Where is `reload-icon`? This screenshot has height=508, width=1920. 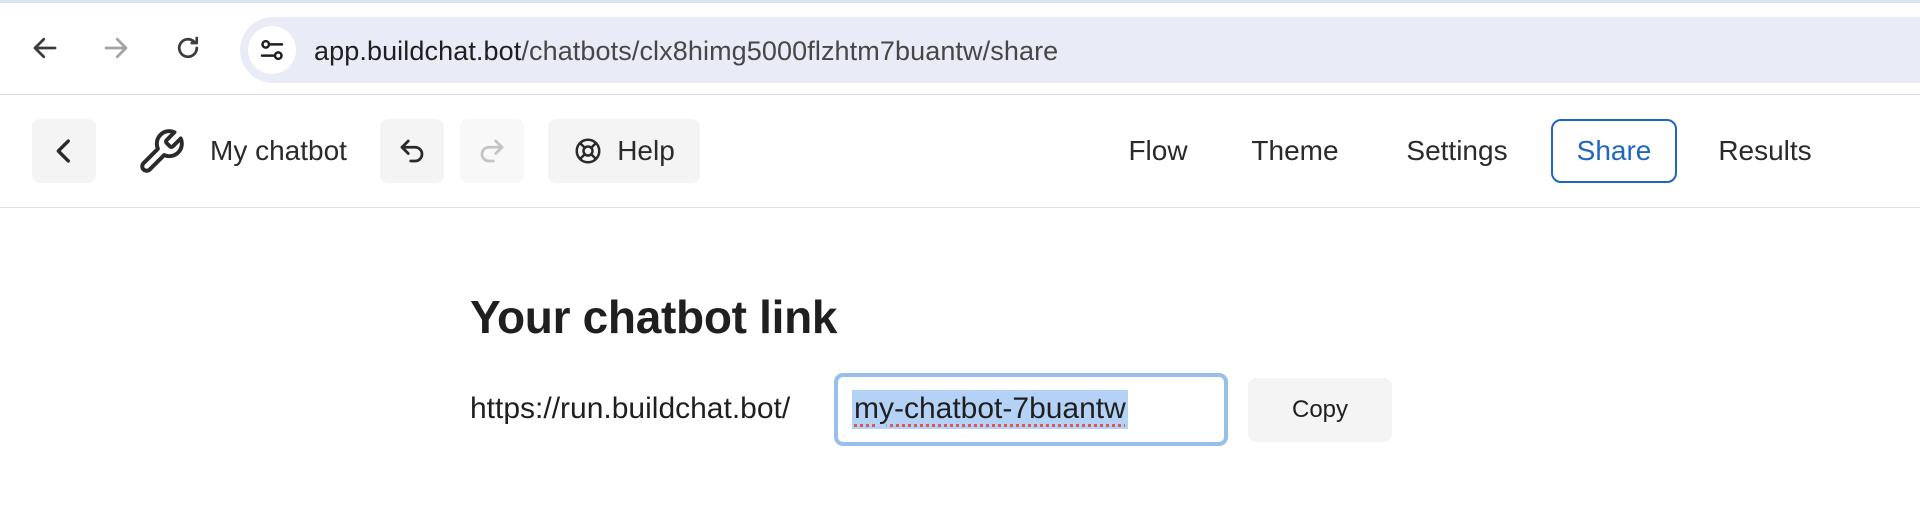 reload-icon is located at coordinates (188, 47).